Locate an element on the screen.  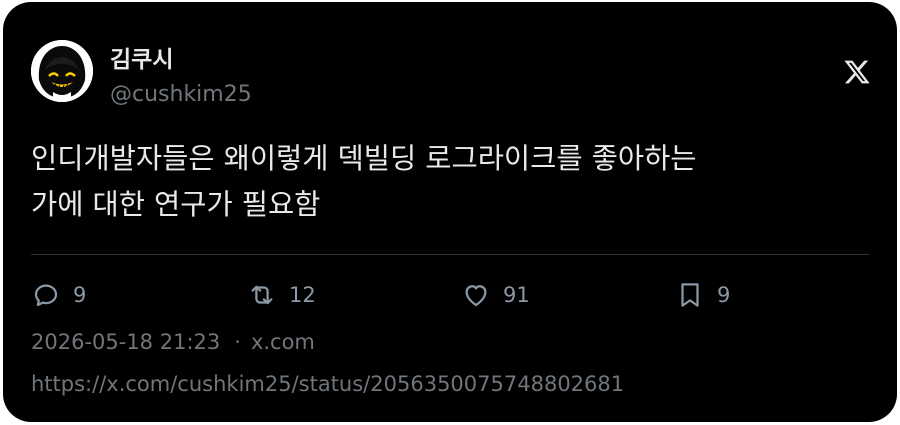
x-logo-icon is located at coordinates (857, 72).